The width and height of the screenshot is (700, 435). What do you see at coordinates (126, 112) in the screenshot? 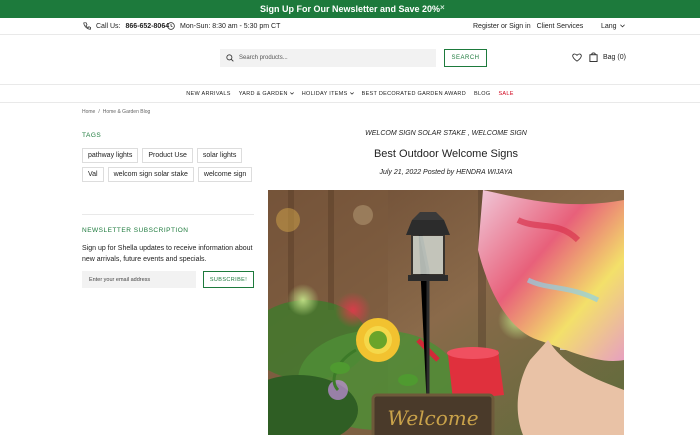
I see `breadcrumb-current: Home & Garden Blog` at bounding box center [126, 112].